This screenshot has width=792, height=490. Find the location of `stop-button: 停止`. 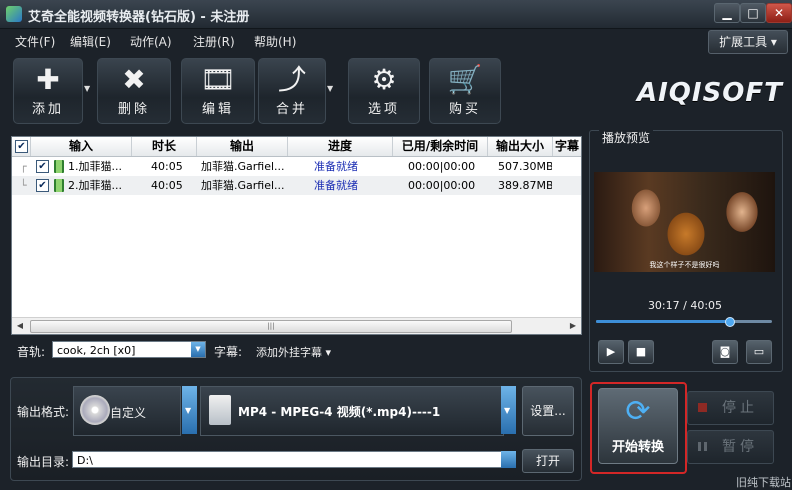

stop-button: 停止 is located at coordinates (730, 408).